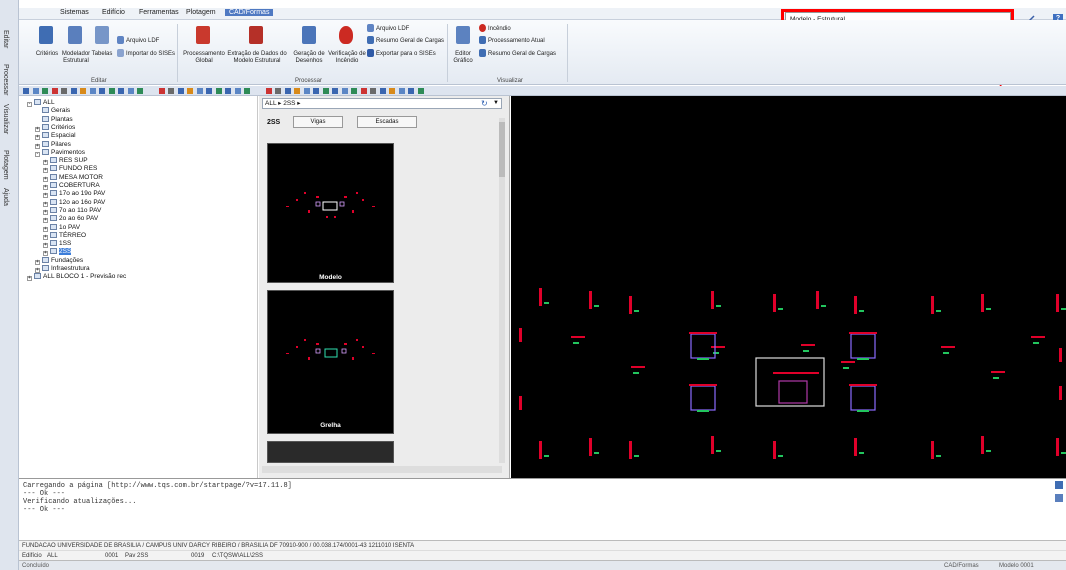  What do you see at coordinates (55, 136) in the screenshot?
I see `tree-node: + Espacial` at bounding box center [55, 136].